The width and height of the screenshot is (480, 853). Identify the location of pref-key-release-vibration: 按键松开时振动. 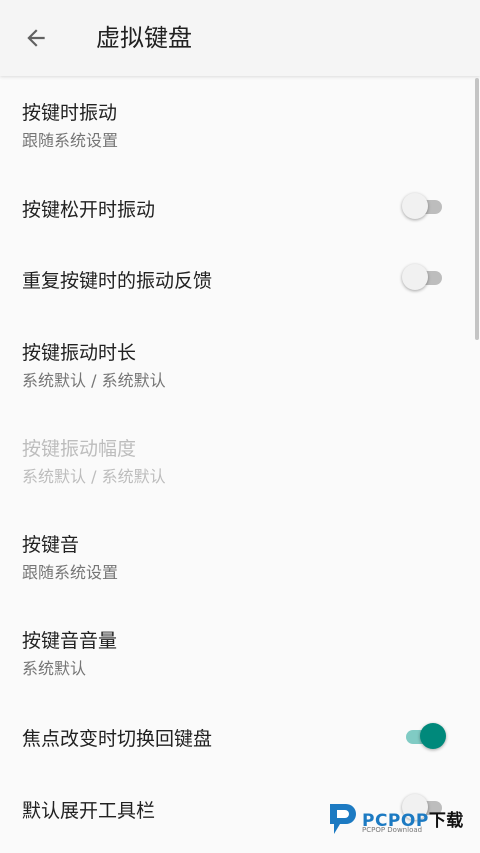
(240, 208).